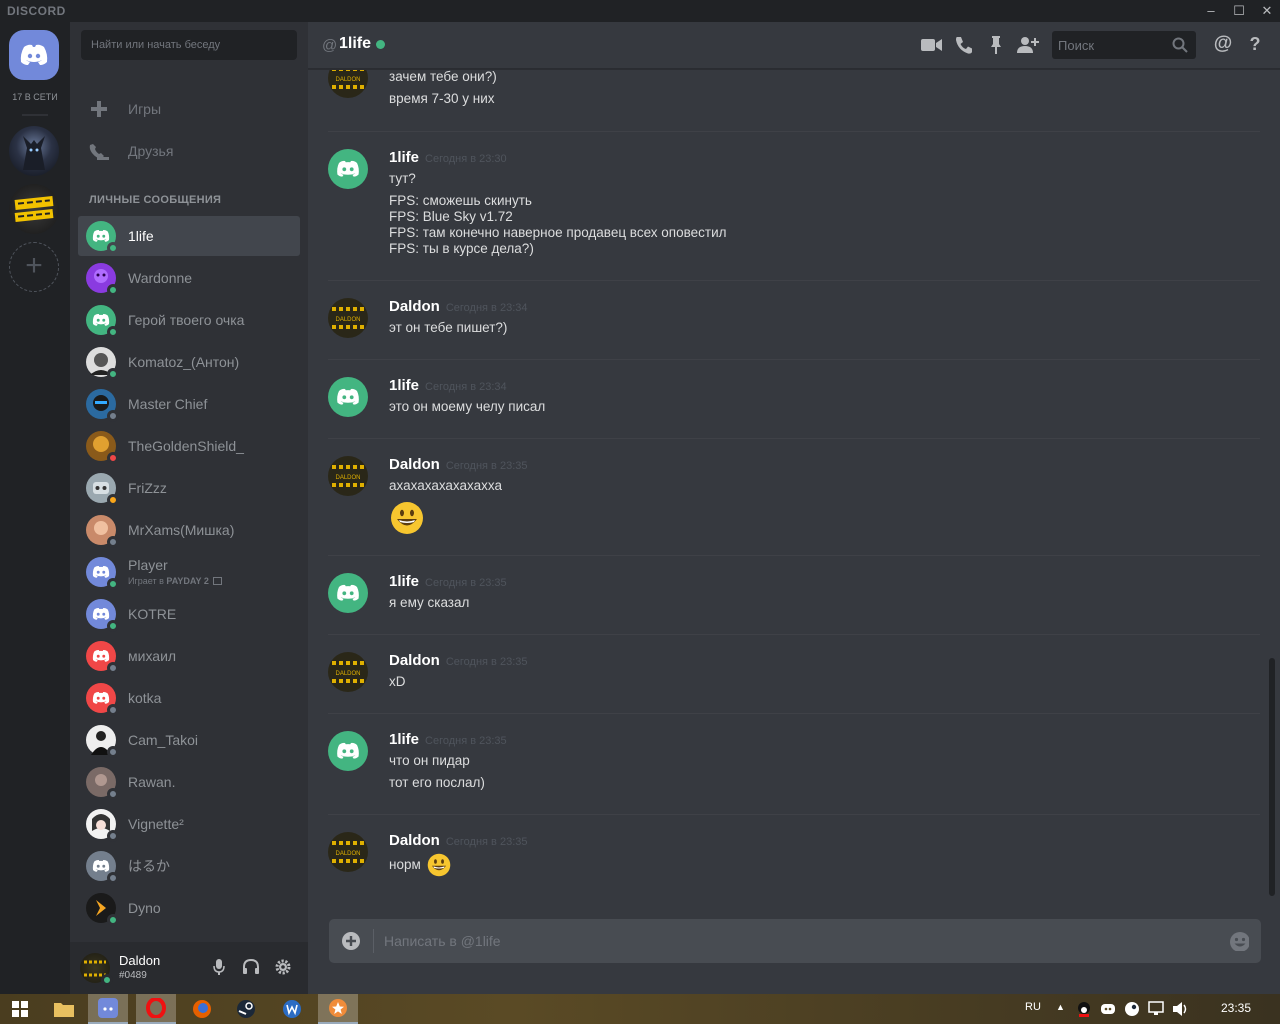 Image resolution: width=1280 pixels, height=1024 pixels. I want to click on dm-item: Vignette², so click(189, 824).